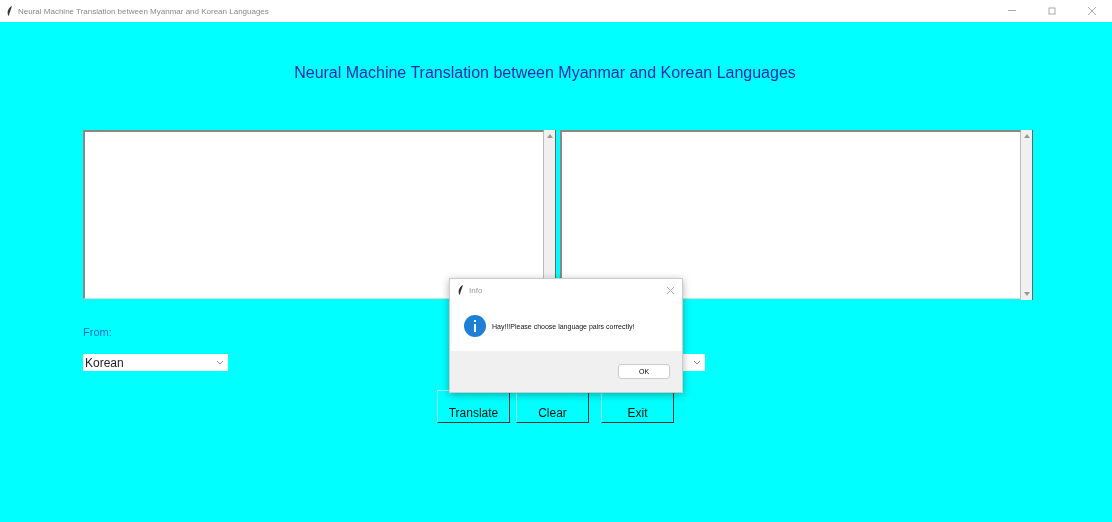 The image size is (1112, 522). I want to click on window-title: Neural Machine Translation between Myanmar and Korean Languages, so click(144, 11).